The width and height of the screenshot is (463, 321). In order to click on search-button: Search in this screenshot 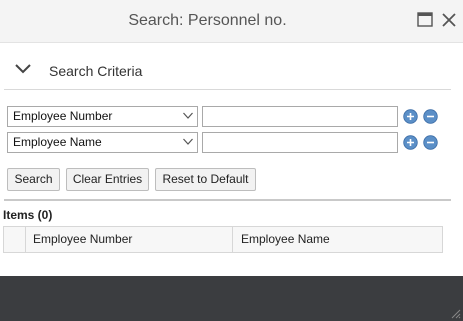, I will do `click(33, 179)`.